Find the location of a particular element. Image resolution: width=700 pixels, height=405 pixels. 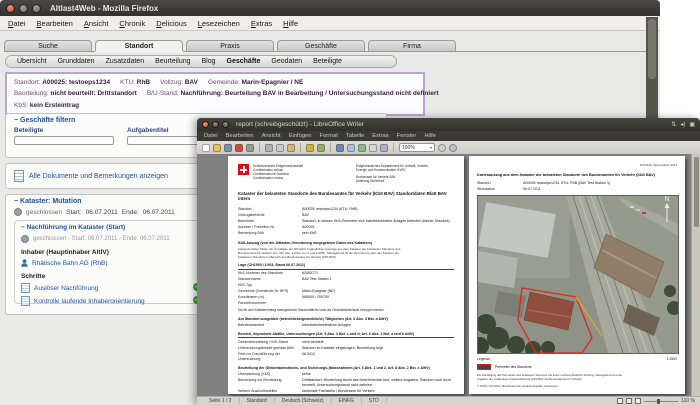

section-nav-item: Übersicht is located at coordinates (32, 61).